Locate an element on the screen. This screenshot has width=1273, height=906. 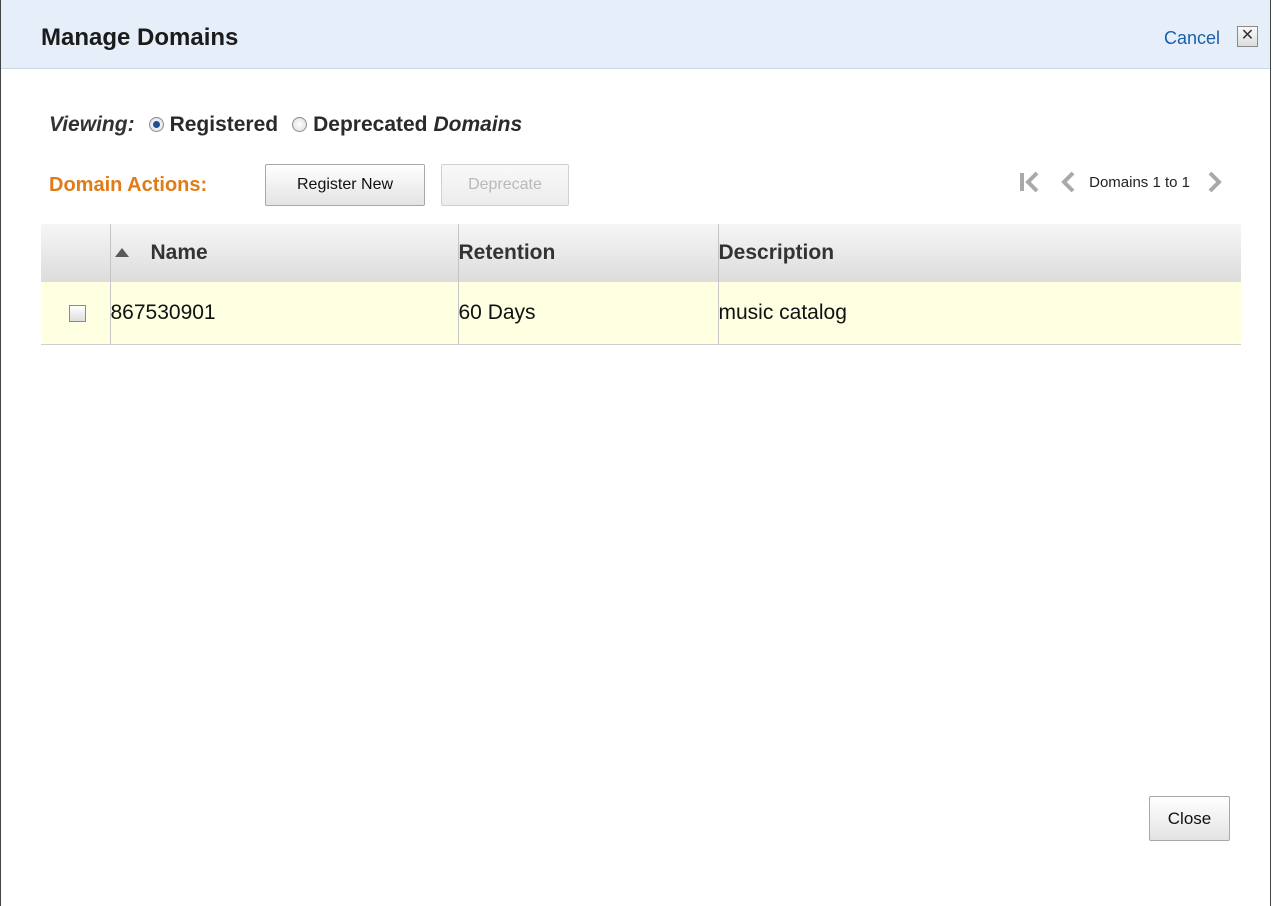
domains-suffix: Domains is located at coordinates (478, 124).